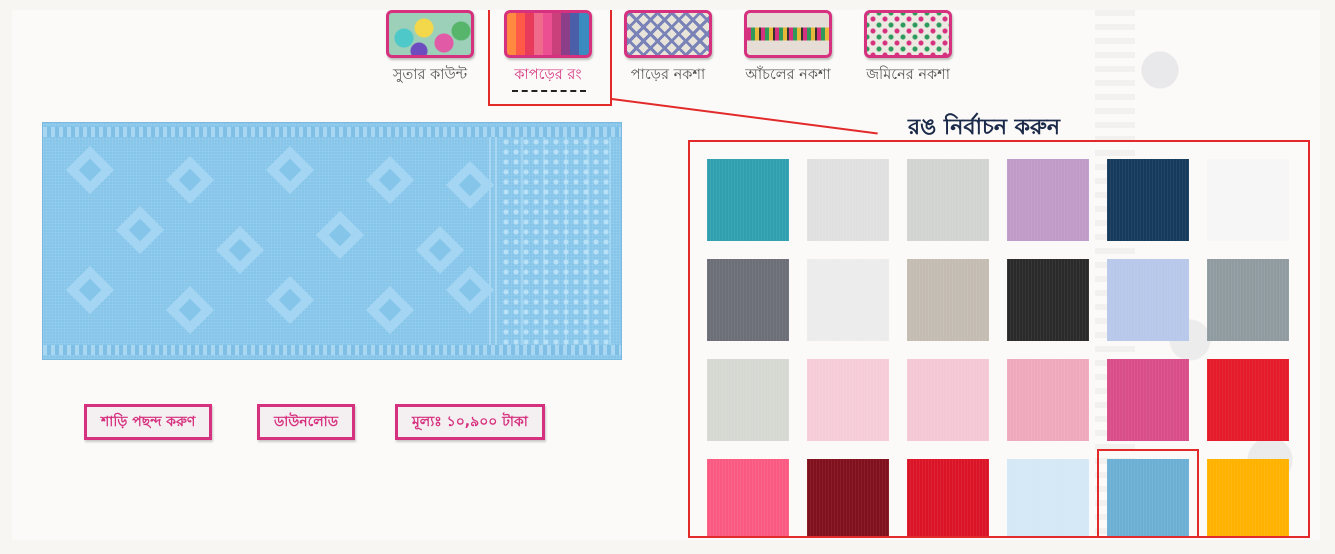  I want to click on tab-yarn: সুতার কাউন্ট, so click(430, 50).